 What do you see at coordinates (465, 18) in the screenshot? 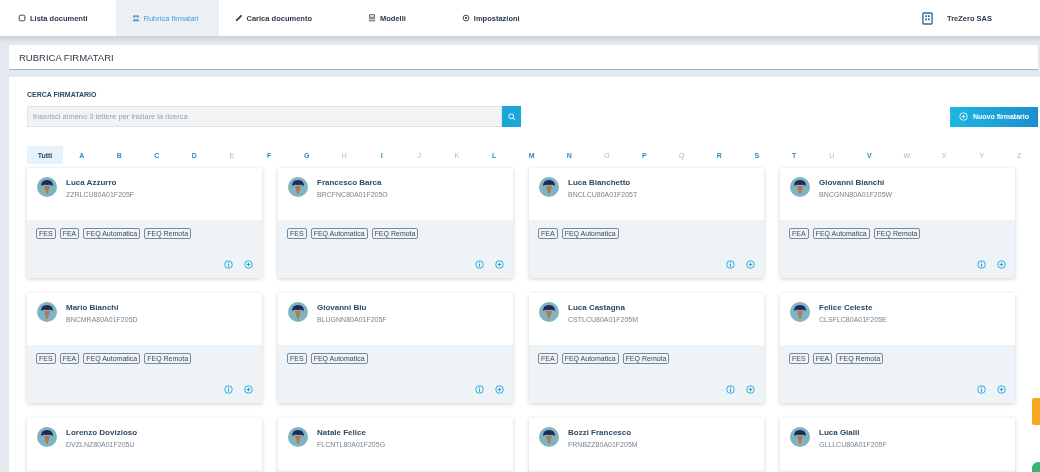
I see `settings-icon` at bounding box center [465, 18].